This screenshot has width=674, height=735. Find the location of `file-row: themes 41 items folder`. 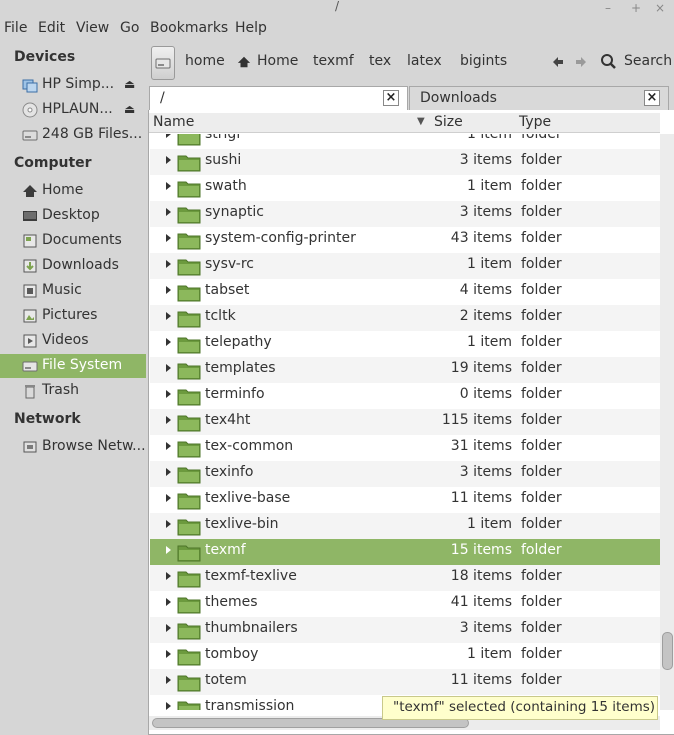

file-row: themes 41 items folder is located at coordinates (405, 604).